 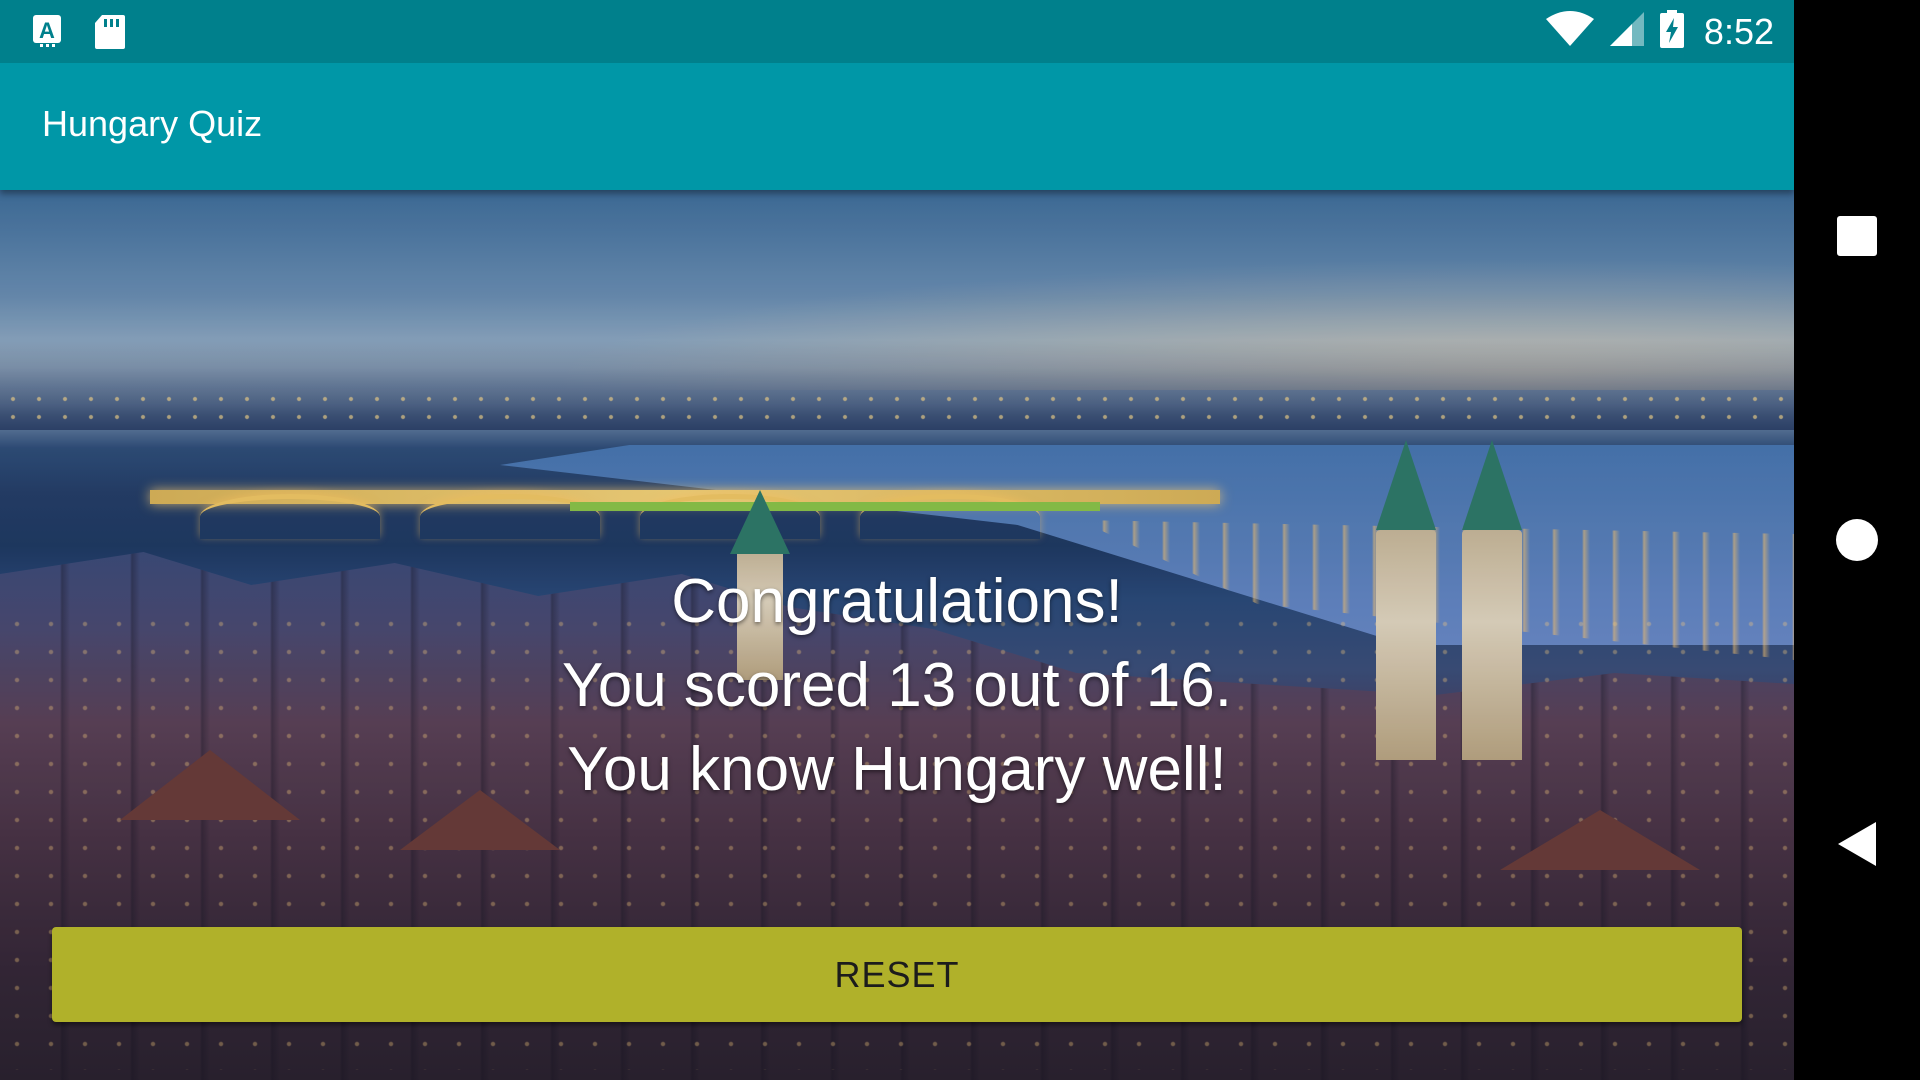 I want to click on feedback-text: You know Hungary well!, so click(x=897, y=769).